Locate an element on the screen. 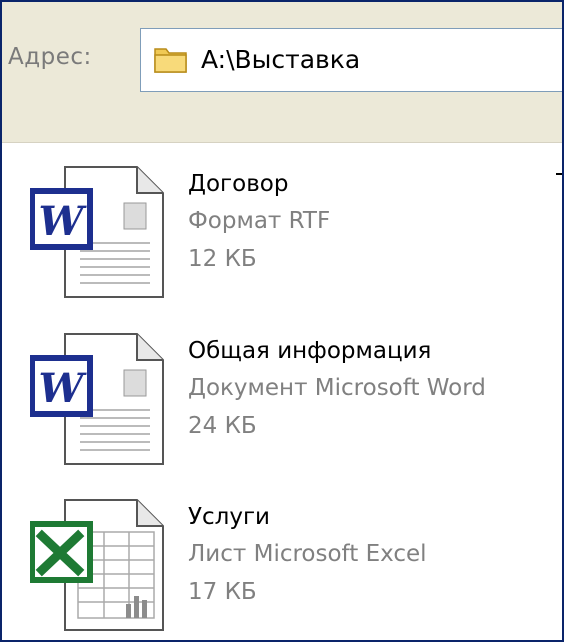 The width and height of the screenshot is (564, 642). file-name: Общая информация is located at coordinates (310, 351).